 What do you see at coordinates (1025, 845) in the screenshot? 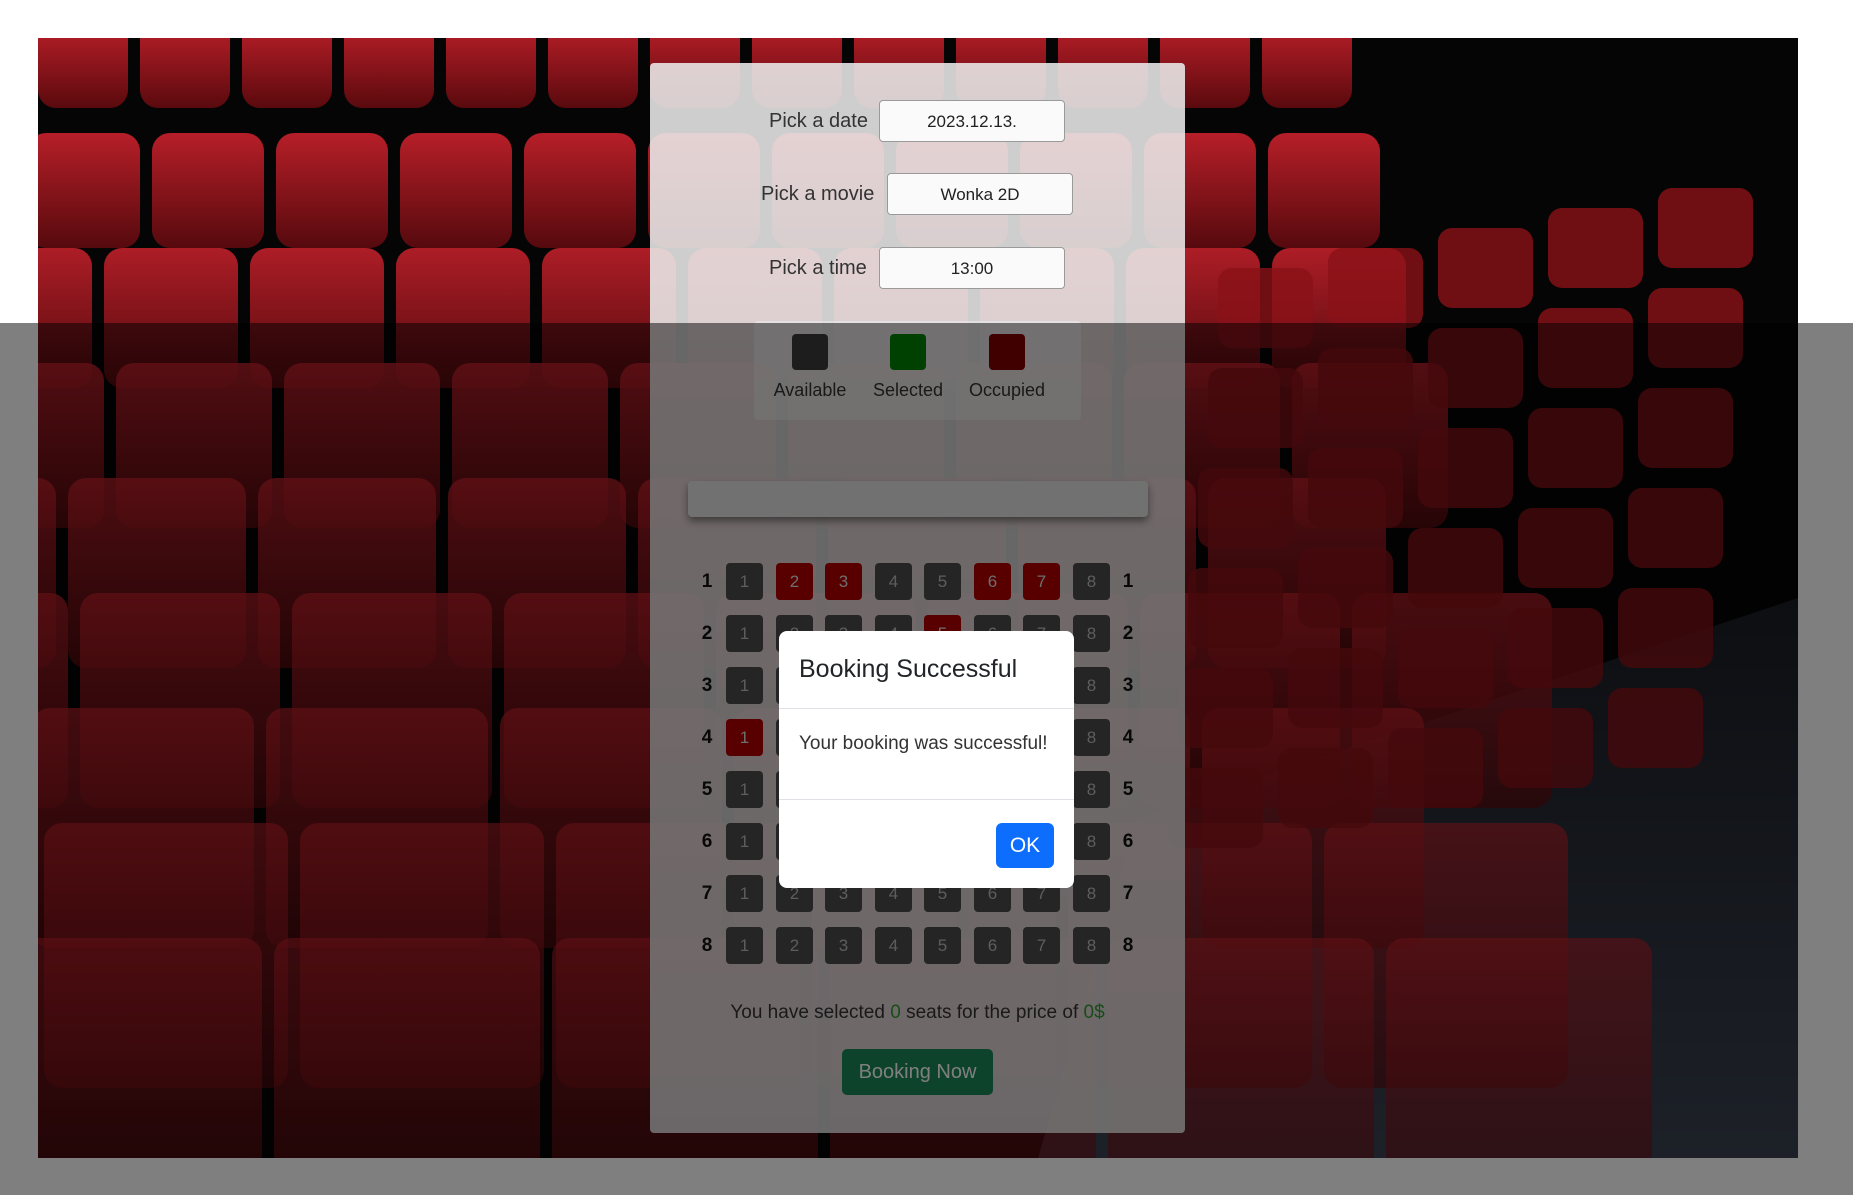
I see `ok-button: OK` at bounding box center [1025, 845].